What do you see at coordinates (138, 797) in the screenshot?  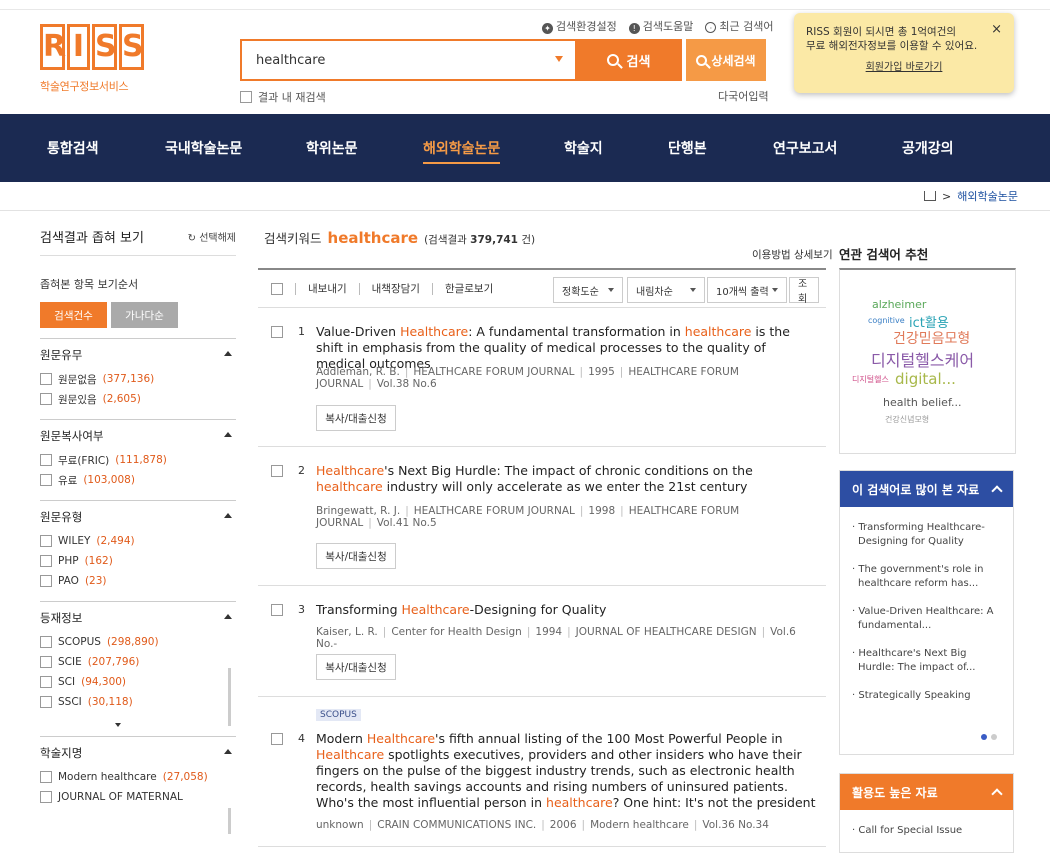 I see `facet-item: JOURNAL OF MATERNAL` at bounding box center [138, 797].